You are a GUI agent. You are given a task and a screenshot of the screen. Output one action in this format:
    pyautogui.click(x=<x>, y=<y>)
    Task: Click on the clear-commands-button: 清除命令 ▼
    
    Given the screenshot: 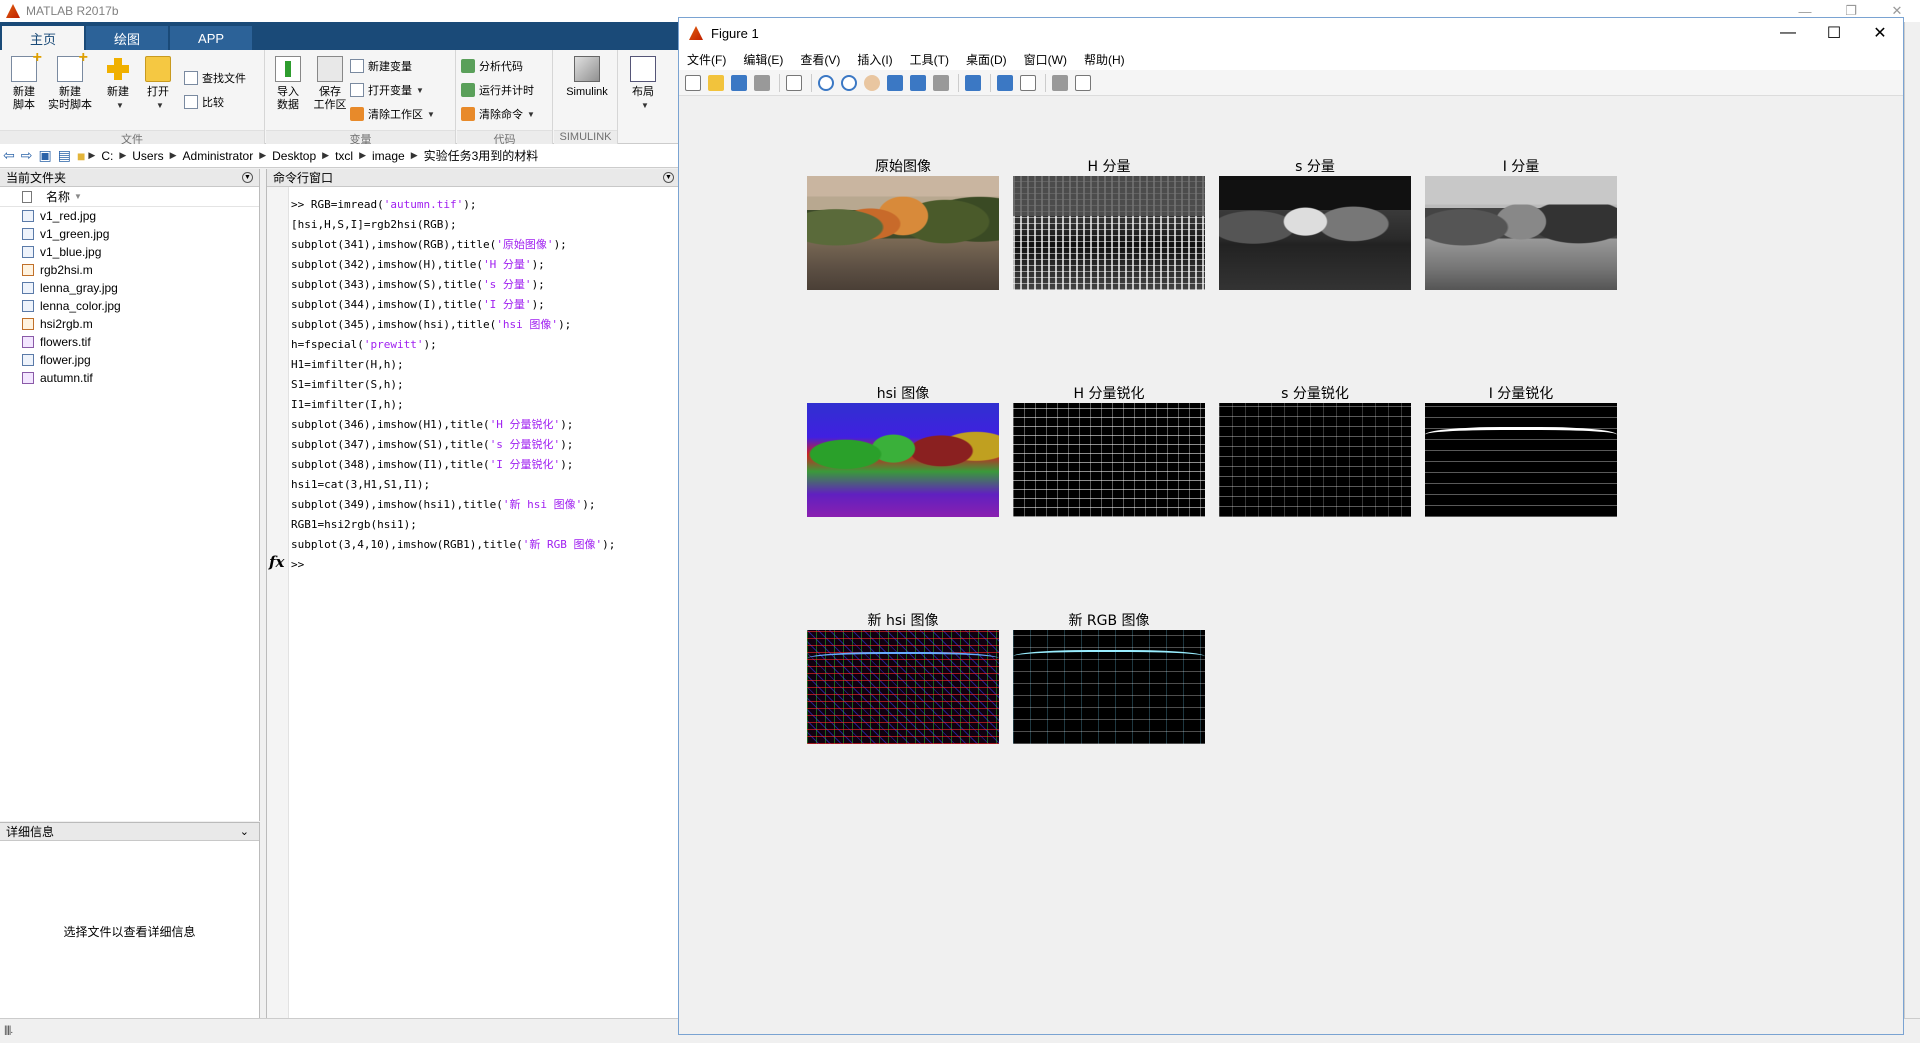 What is the action you would take?
    pyautogui.click(x=498, y=114)
    